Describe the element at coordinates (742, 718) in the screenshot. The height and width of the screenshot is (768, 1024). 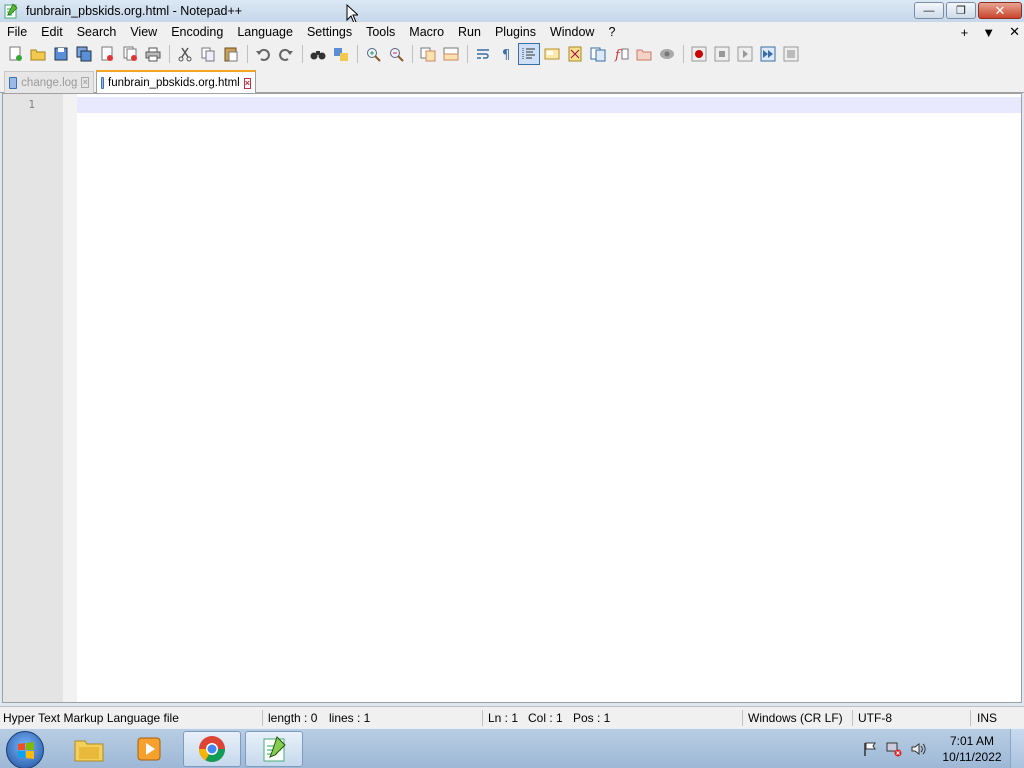
I see `status-divider` at that location.